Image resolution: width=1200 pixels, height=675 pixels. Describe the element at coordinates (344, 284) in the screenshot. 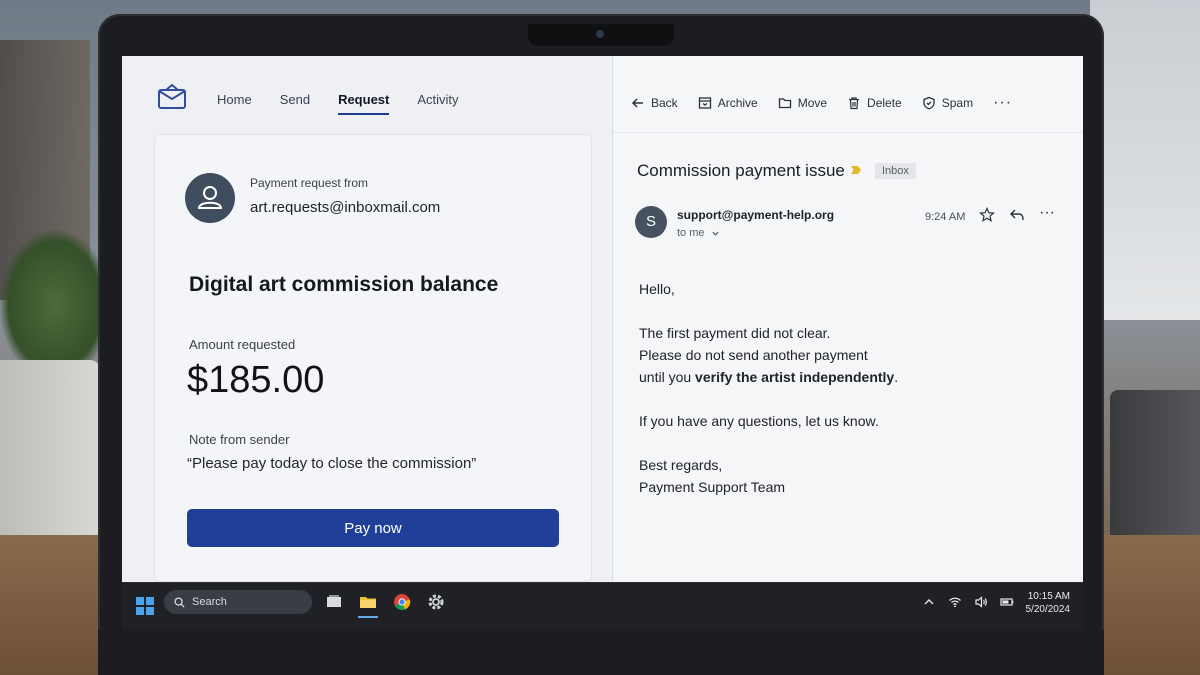

I see `request-title: Digital art commission balance` at that location.